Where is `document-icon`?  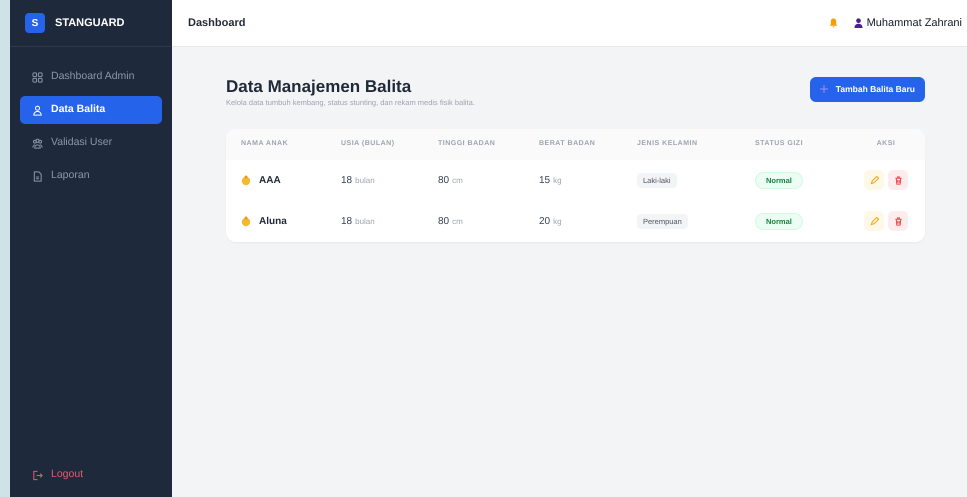 document-icon is located at coordinates (37, 176).